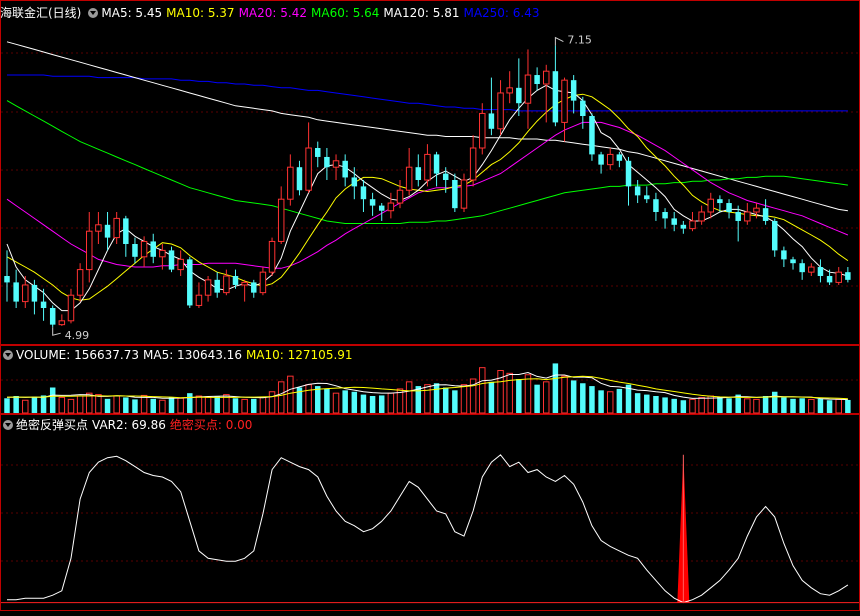 The height and width of the screenshot is (616, 860). Describe the element at coordinates (559, 41) in the screenshot. I see `high-marker` at that location.